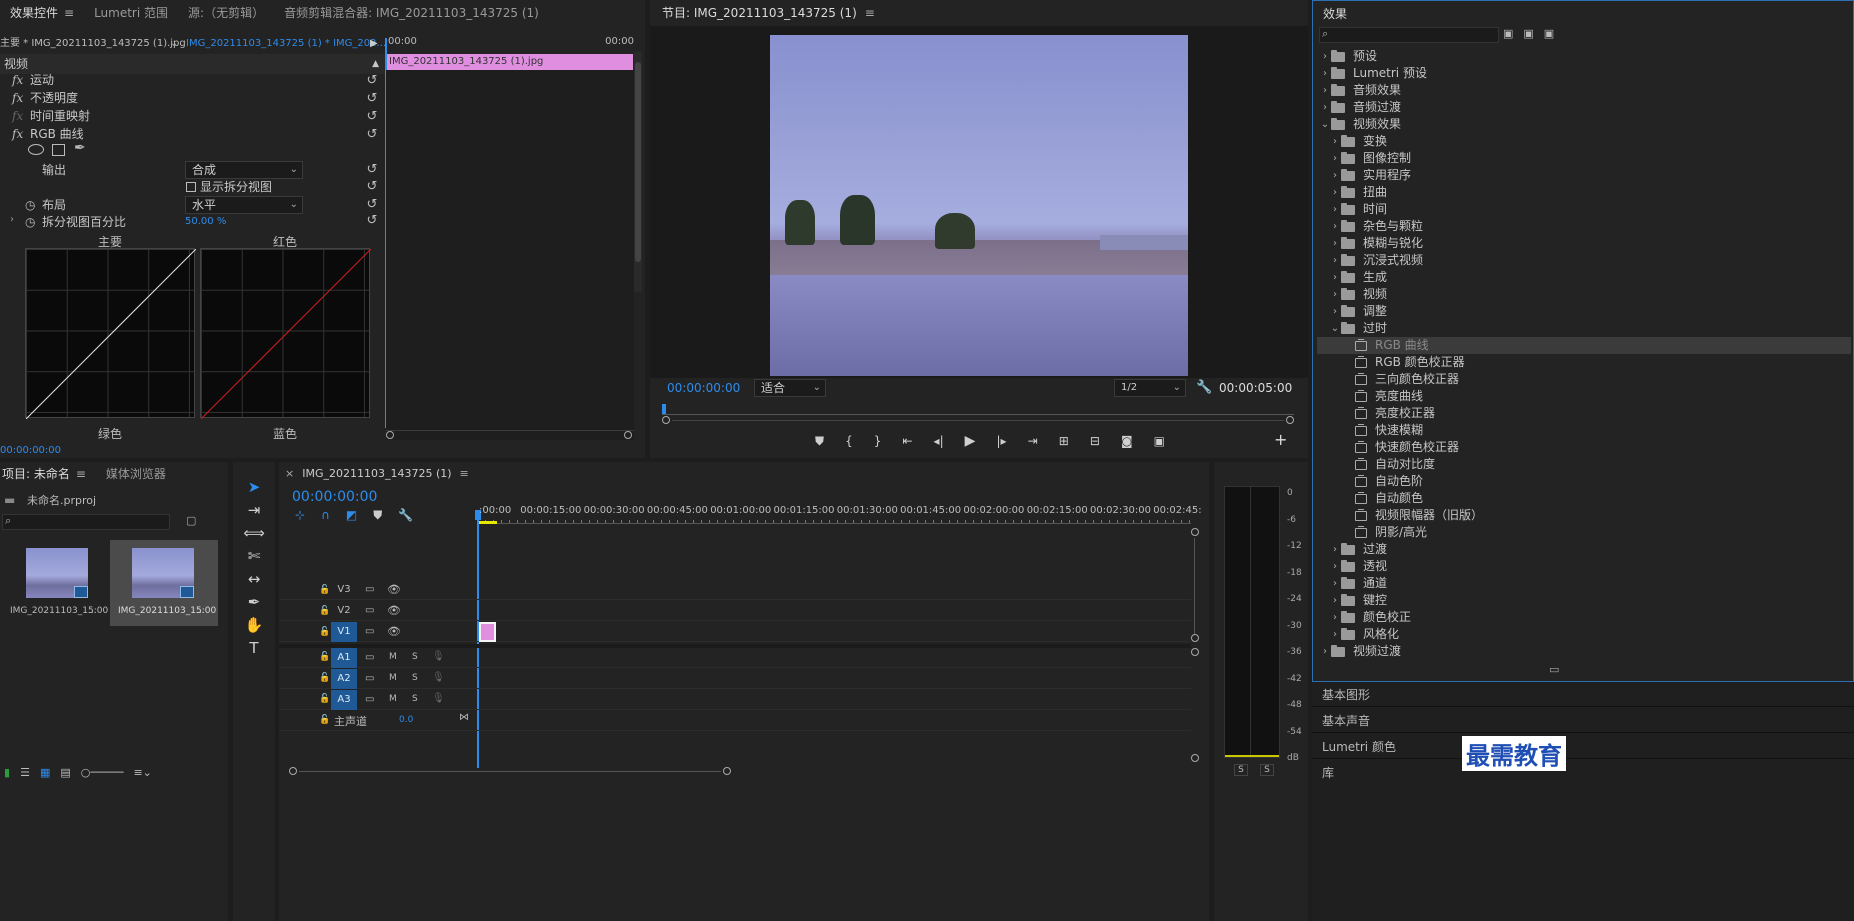 Image resolution: width=1854 pixels, height=921 pixels. What do you see at coordinates (254, 579) in the screenshot?
I see `slip-tool-icon: ↔` at bounding box center [254, 579].